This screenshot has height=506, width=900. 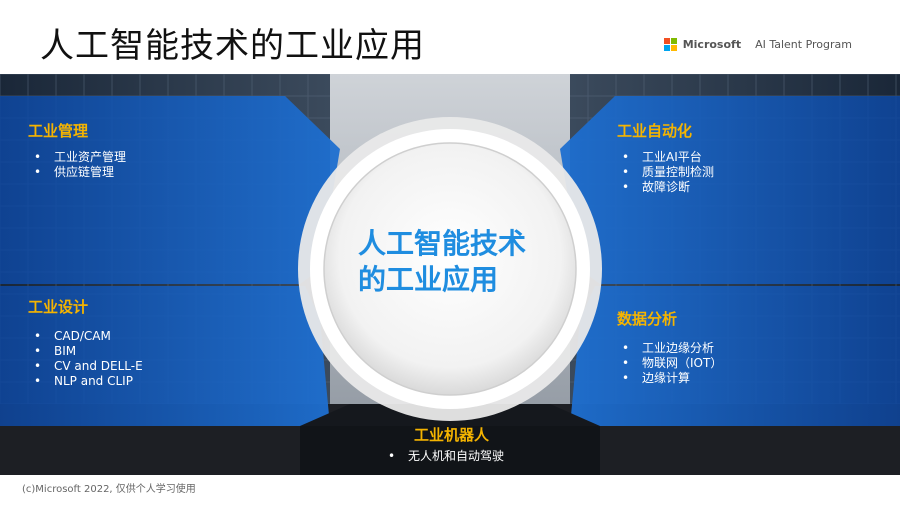 What do you see at coordinates (428, 279) in the screenshot?
I see `center-heading-line2: 的工业应用` at bounding box center [428, 279].